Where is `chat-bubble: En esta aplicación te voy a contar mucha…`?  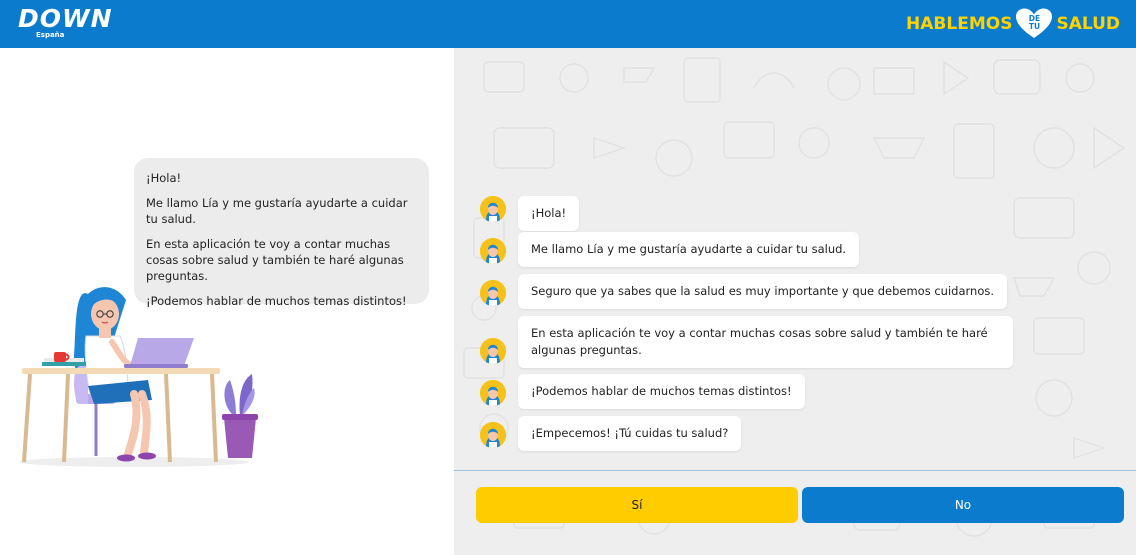 chat-bubble: En esta aplicación te voy a contar mucha… is located at coordinates (765, 342).